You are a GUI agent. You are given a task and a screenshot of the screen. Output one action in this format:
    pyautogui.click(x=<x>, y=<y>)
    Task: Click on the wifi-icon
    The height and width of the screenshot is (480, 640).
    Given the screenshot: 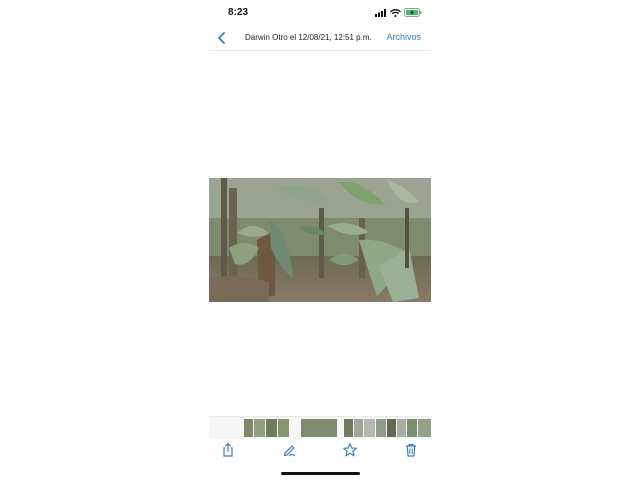 What is the action you would take?
    pyautogui.click(x=395, y=12)
    